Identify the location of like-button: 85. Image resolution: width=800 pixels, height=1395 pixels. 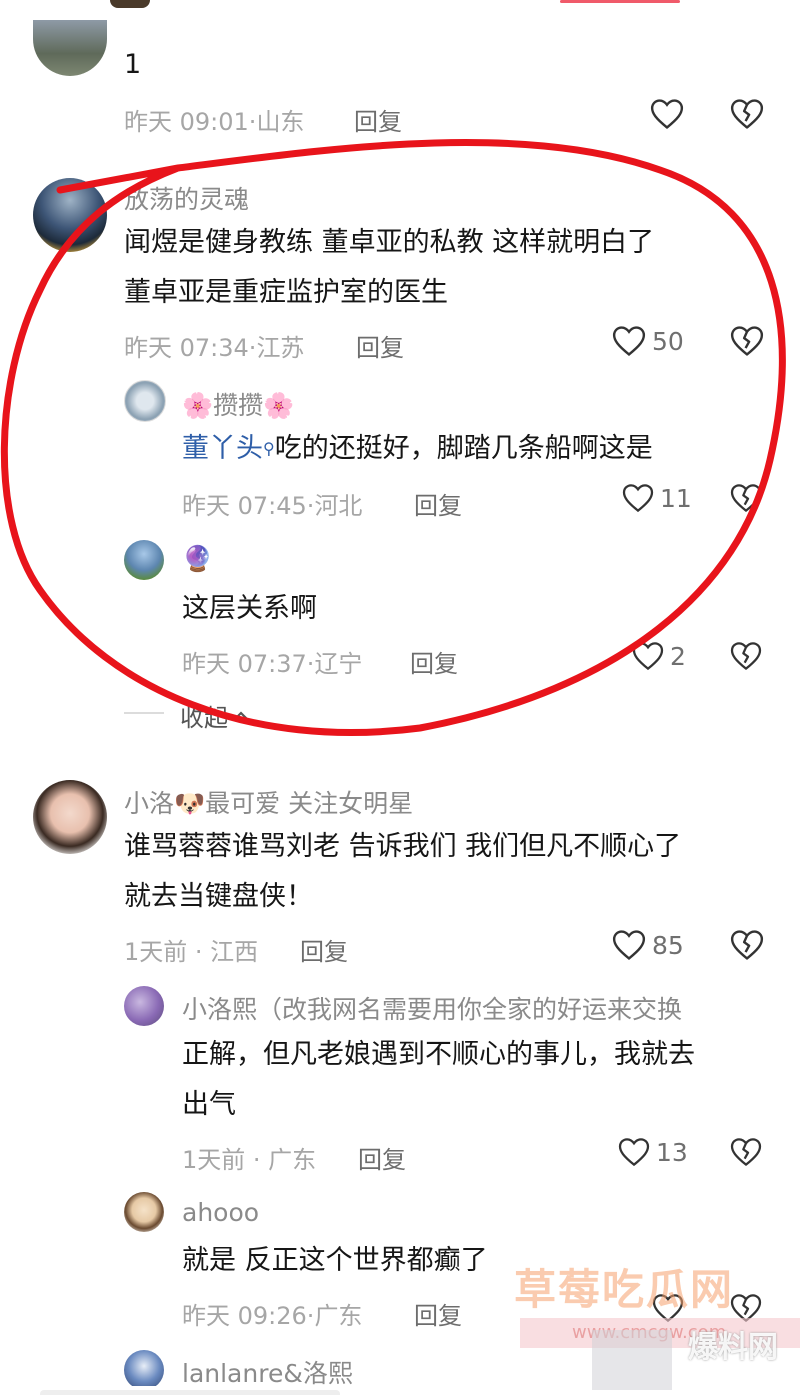
(648, 945).